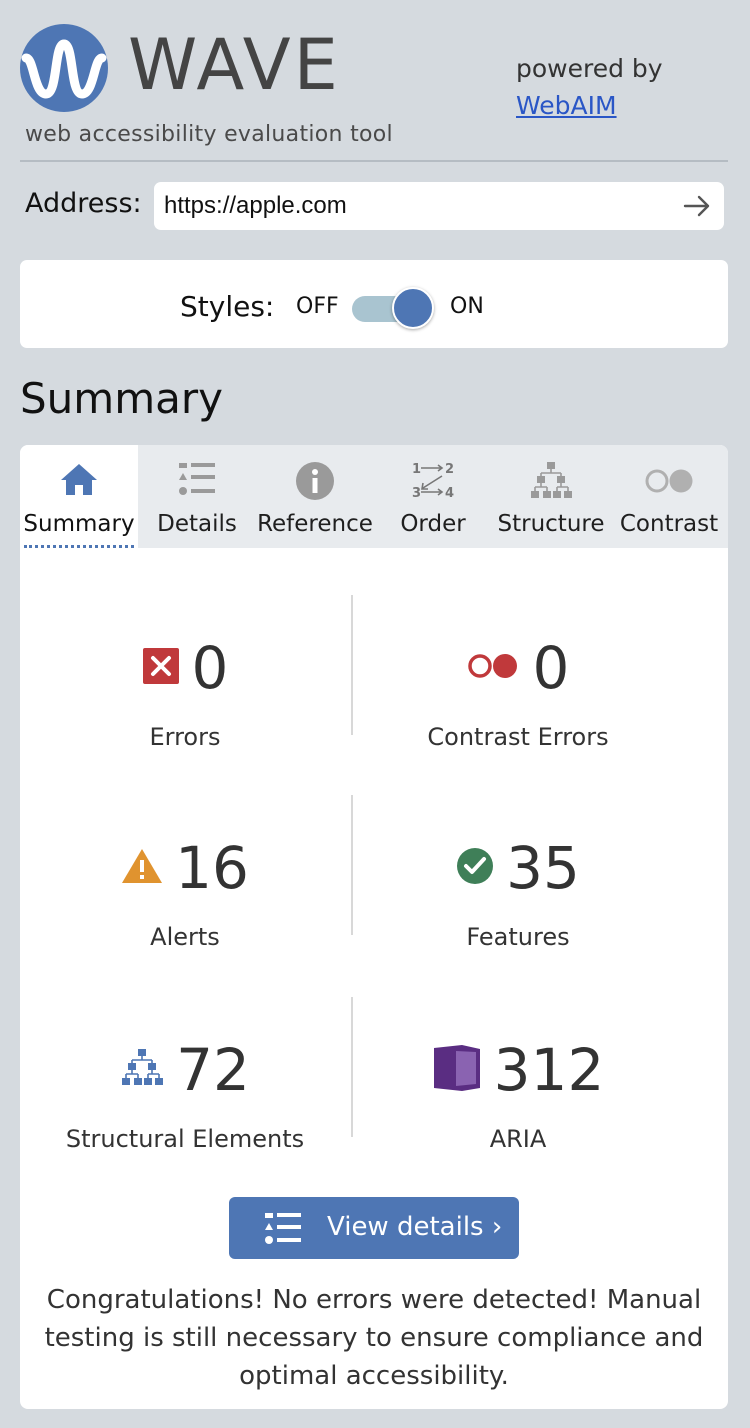 The width and height of the screenshot is (750, 1428). What do you see at coordinates (669, 483) in the screenshot?
I see `contrast-icon` at bounding box center [669, 483].